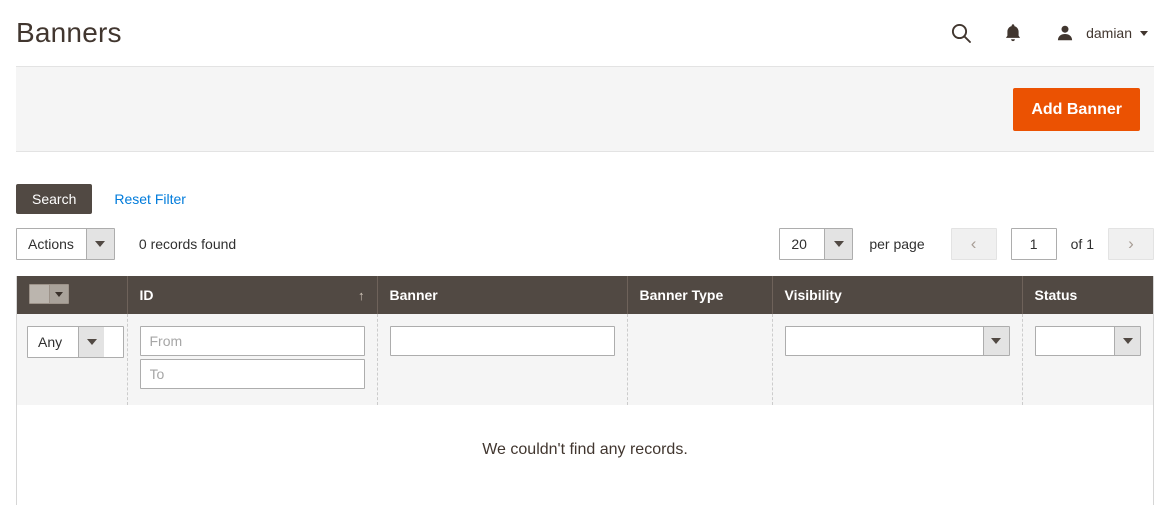  What do you see at coordinates (150, 199) in the screenshot?
I see `reset-filter-link: Reset Filter` at bounding box center [150, 199].